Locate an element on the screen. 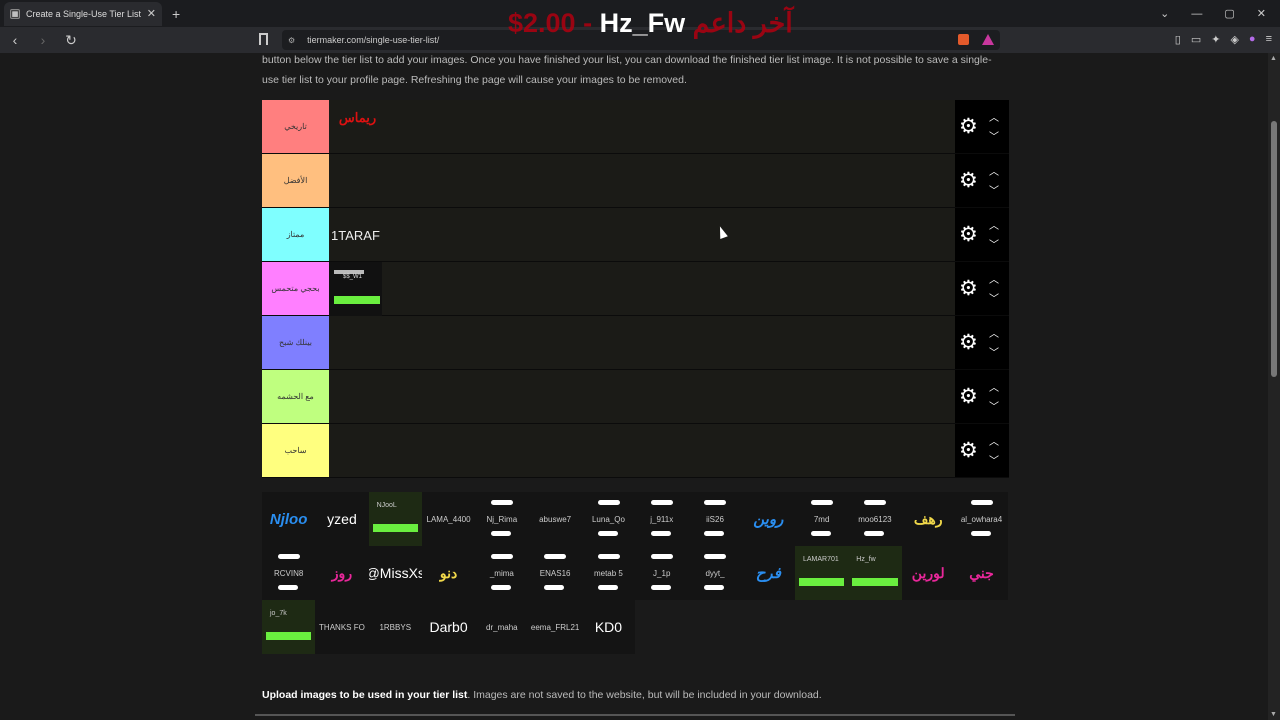  pool-image: metab 5 is located at coordinates (608, 573).